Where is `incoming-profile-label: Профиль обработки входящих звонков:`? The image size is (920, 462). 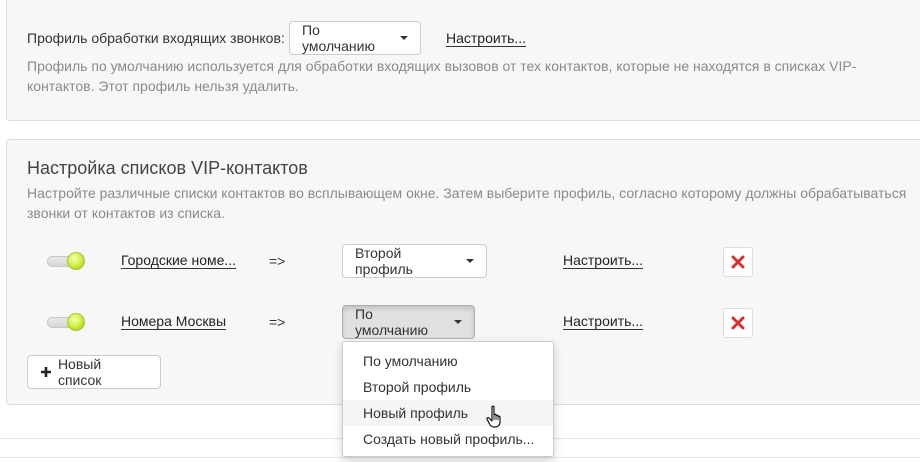 incoming-profile-label: Профиль обработки входящих звонков: is located at coordinates (156, 38).